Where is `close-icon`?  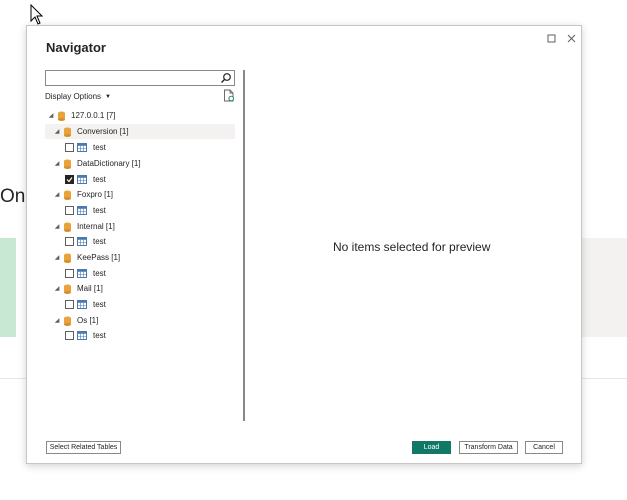 close-icon is located at coordinates (571, 38).